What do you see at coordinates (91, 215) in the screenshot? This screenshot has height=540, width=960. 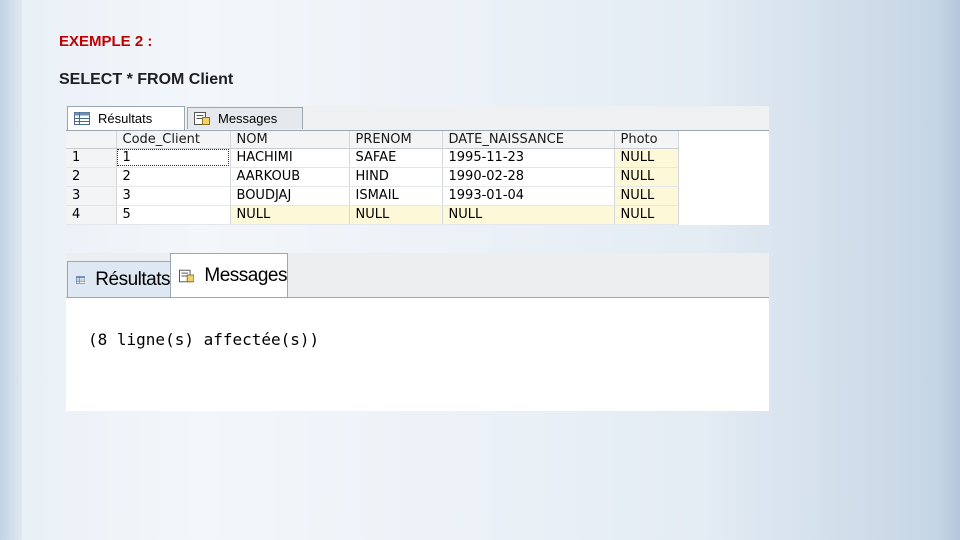 I see `row-number: 4` at bounding box center [91, 215].